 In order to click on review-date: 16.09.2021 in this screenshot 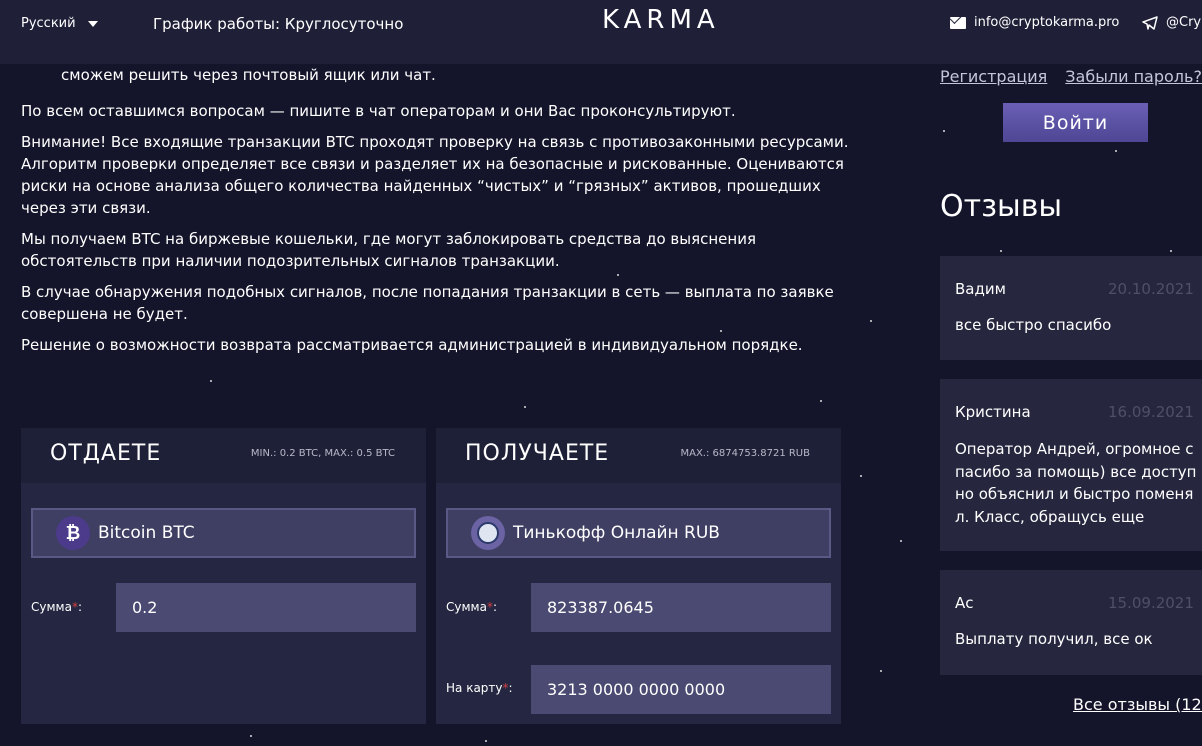, I will do `click(1151, 412)`.